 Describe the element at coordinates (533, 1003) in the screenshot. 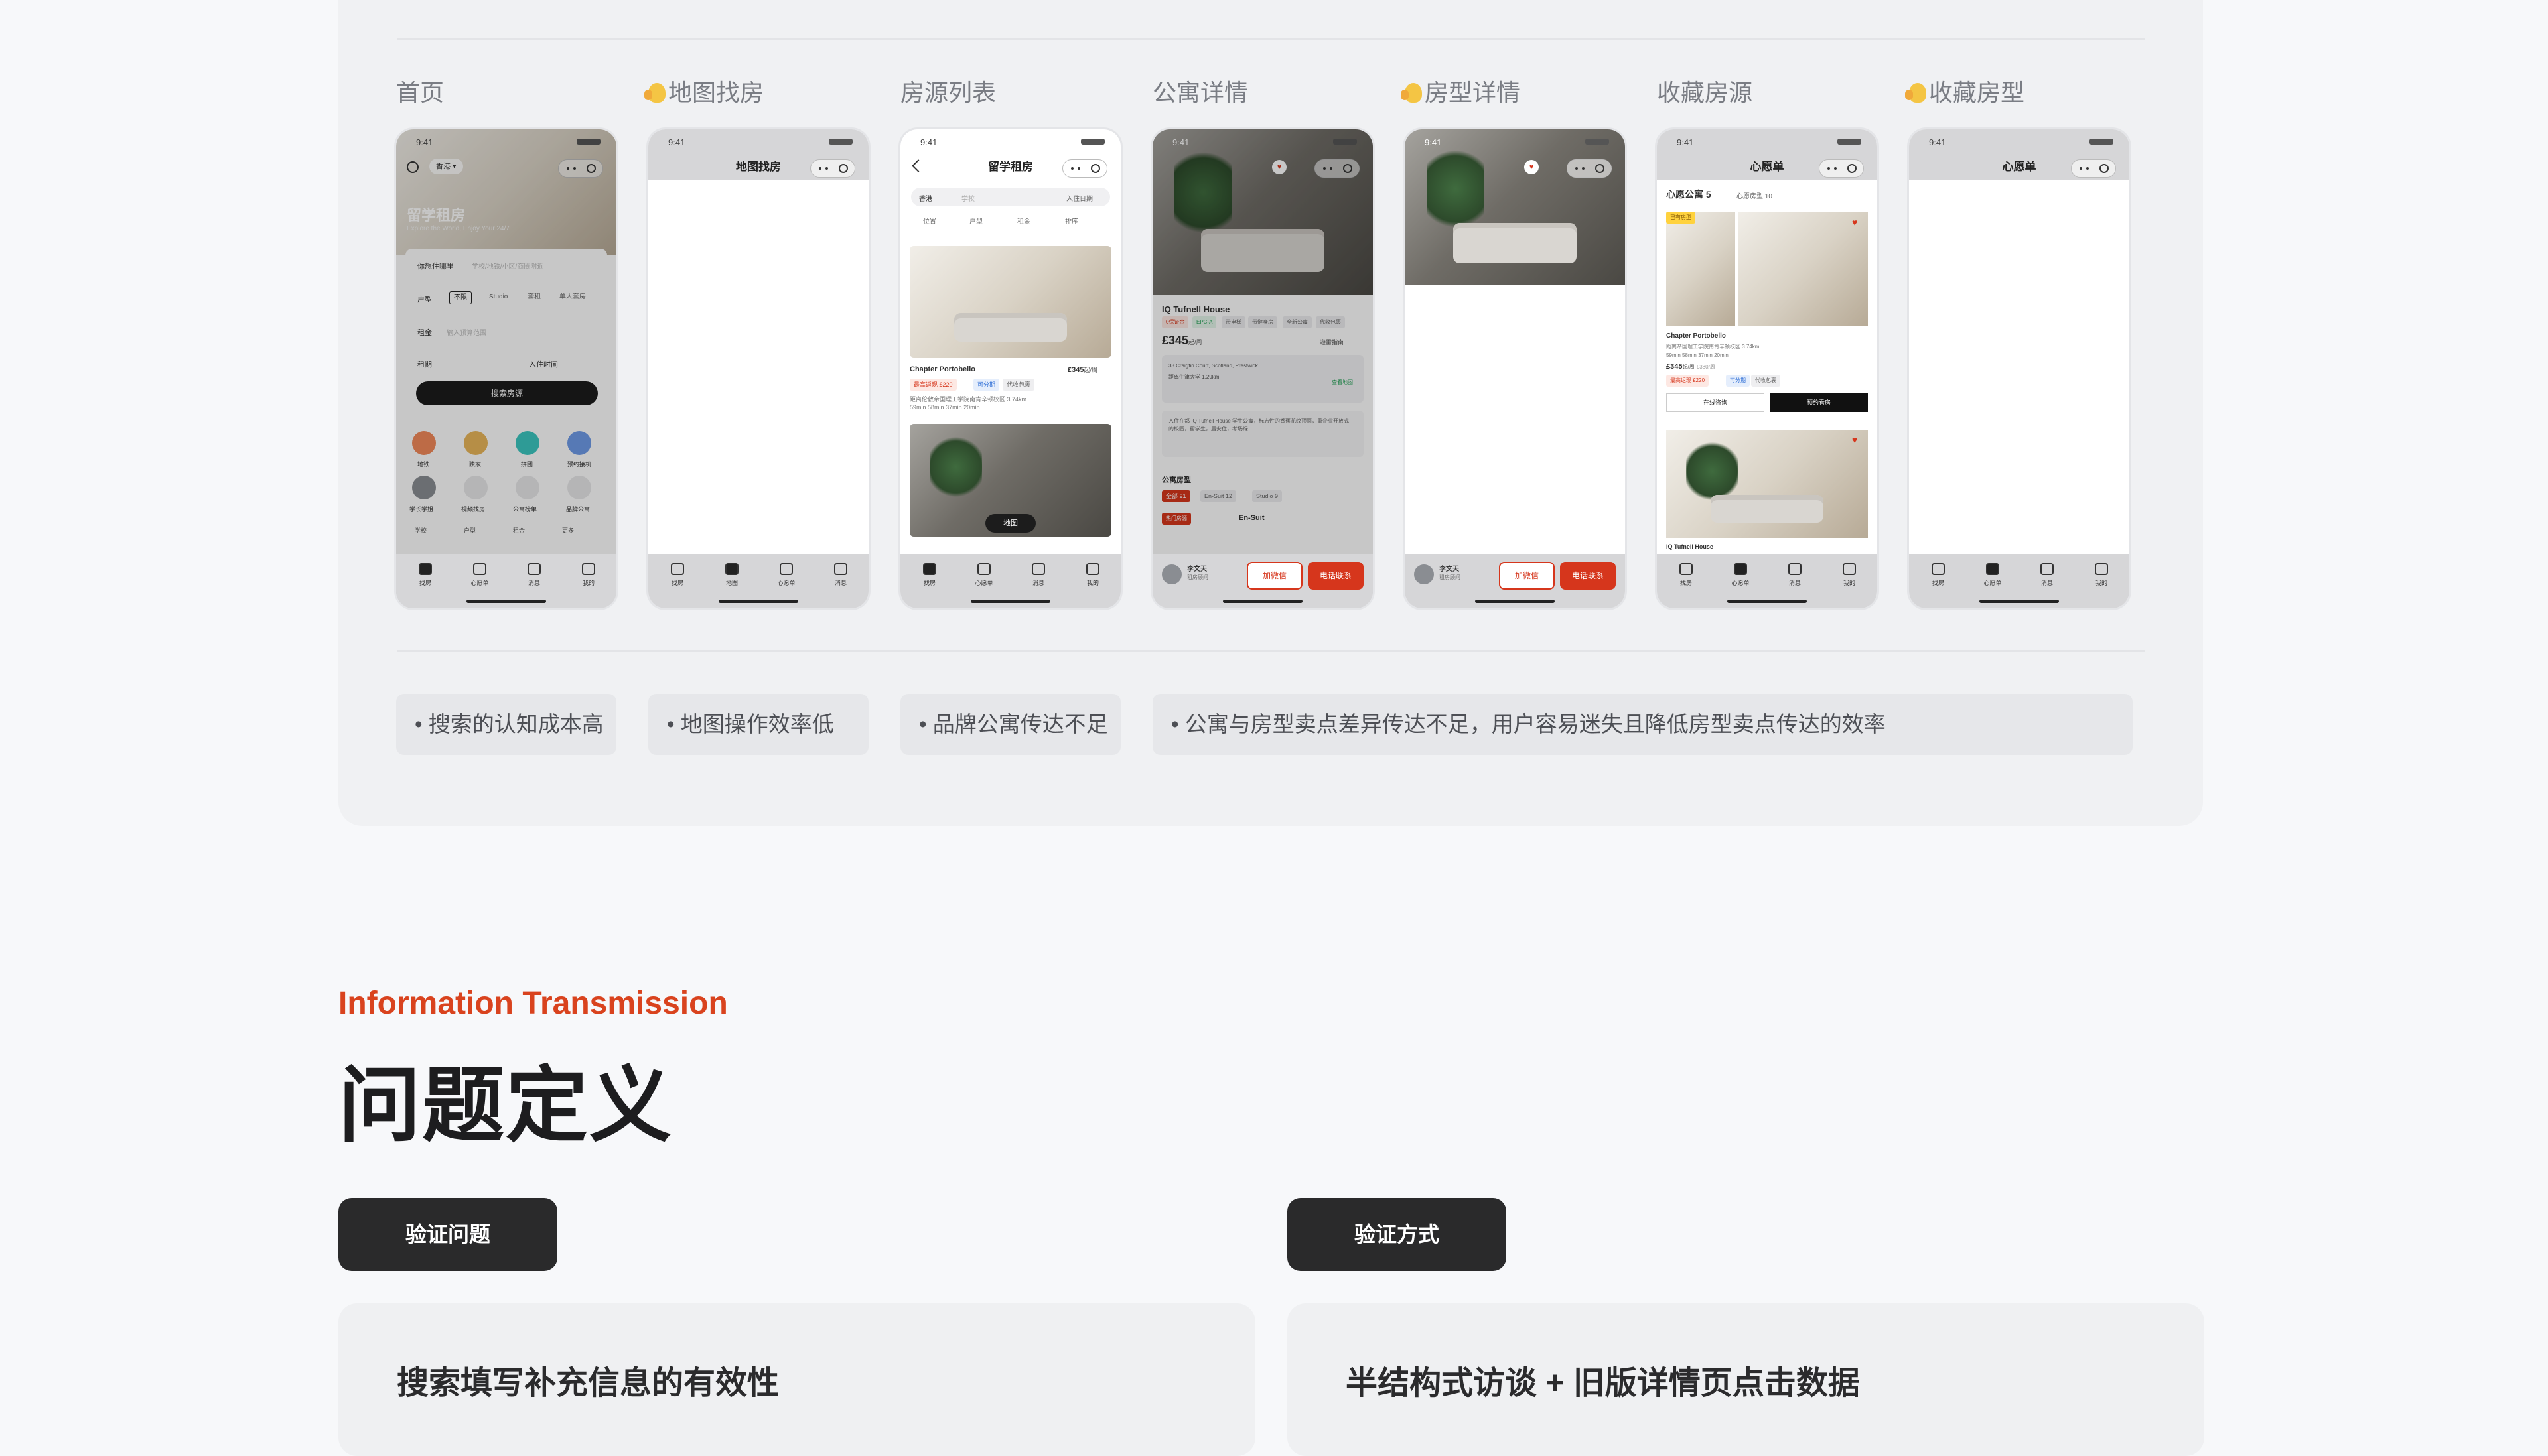

I see `section-subtitle: Information Transmission` at that location.